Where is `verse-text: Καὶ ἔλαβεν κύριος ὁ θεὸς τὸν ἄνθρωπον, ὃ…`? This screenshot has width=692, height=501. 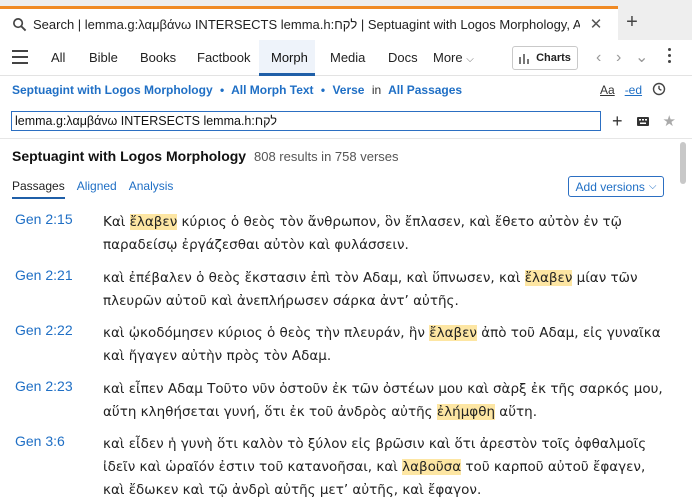 verse-text: Καὶ ἔλαβεν κύριος ὁ θεὸς τὸν ἄνθρωπον, ὃ… is located at coordinates (383, 234).